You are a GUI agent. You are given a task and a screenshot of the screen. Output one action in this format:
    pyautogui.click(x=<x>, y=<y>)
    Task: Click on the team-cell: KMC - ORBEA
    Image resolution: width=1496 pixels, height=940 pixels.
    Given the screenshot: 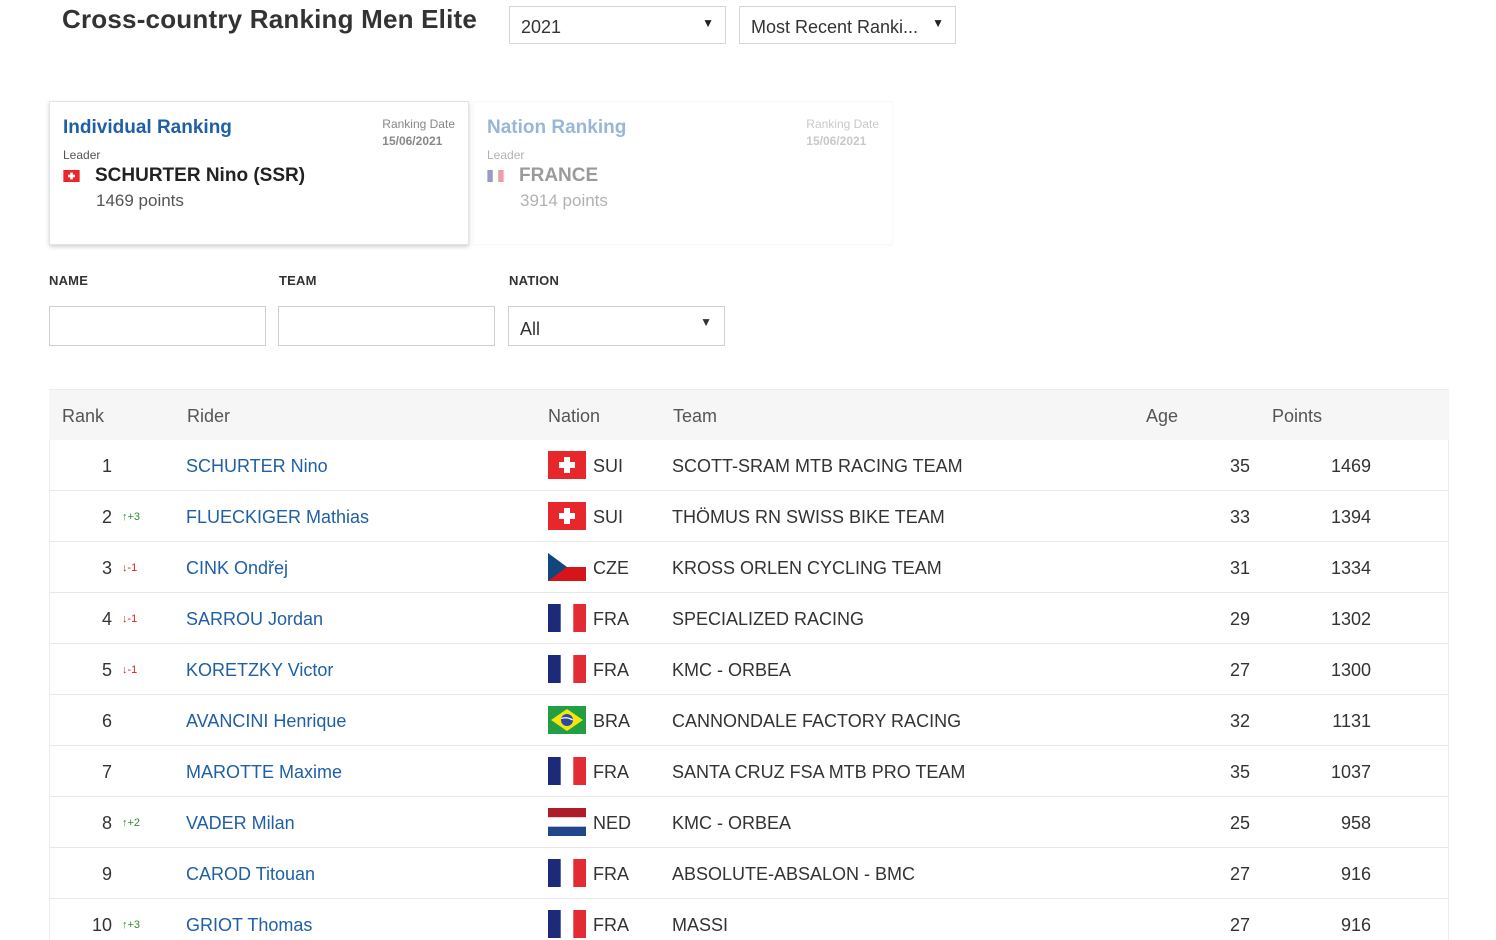 What is the action you would take?
    pyautogui.click(x=732, y=670)
    